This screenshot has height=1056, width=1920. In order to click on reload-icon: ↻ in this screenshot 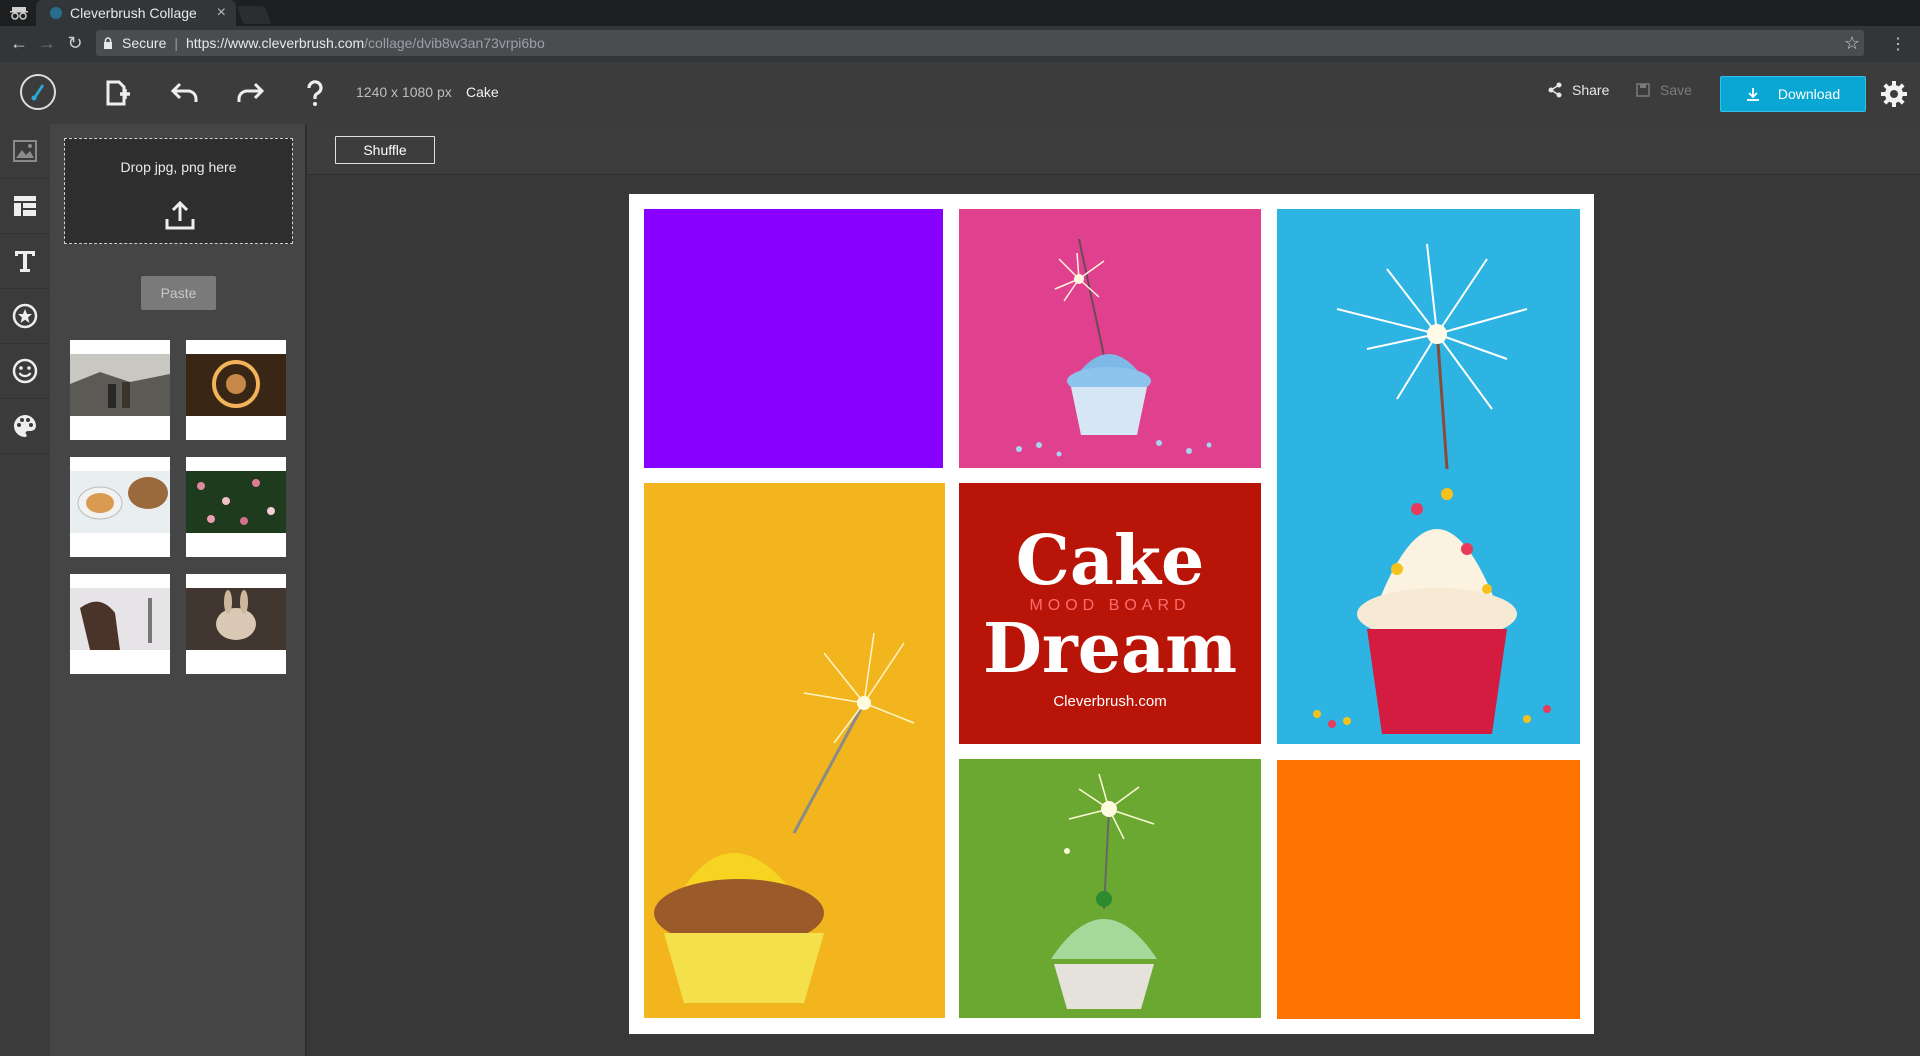, I will do `click(75, 43)`.